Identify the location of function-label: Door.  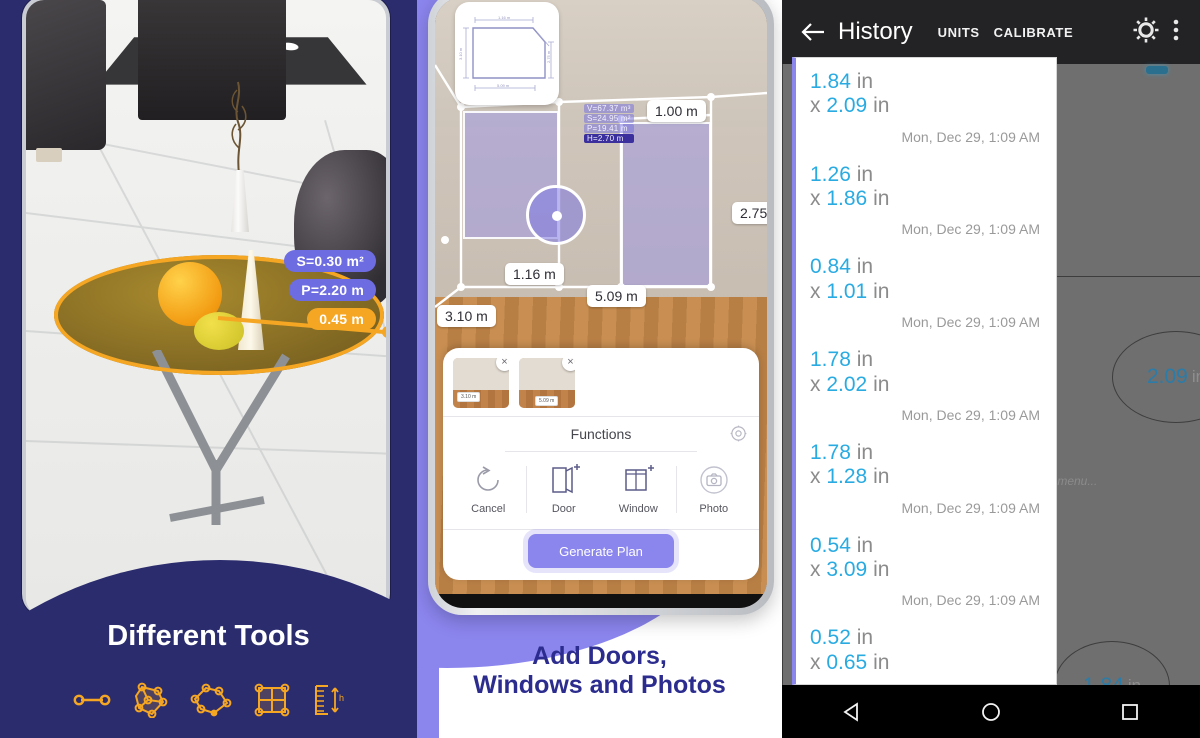
(563, 509).